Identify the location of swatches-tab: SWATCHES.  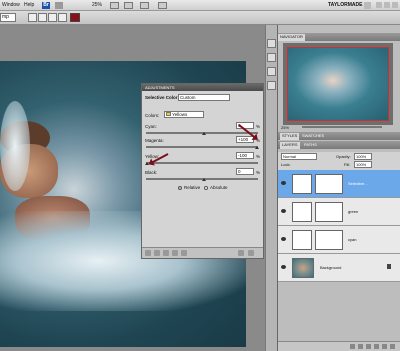
(313, 135).